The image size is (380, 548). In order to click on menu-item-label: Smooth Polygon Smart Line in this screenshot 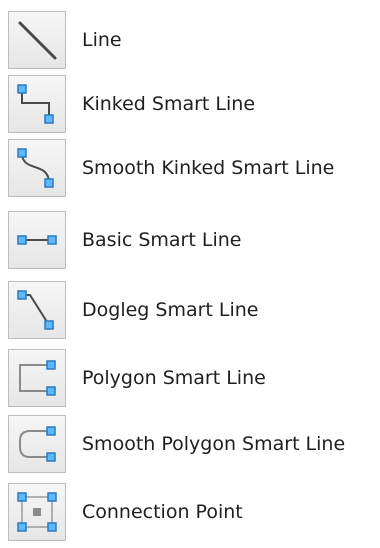, I will do `click(214, 443)`.